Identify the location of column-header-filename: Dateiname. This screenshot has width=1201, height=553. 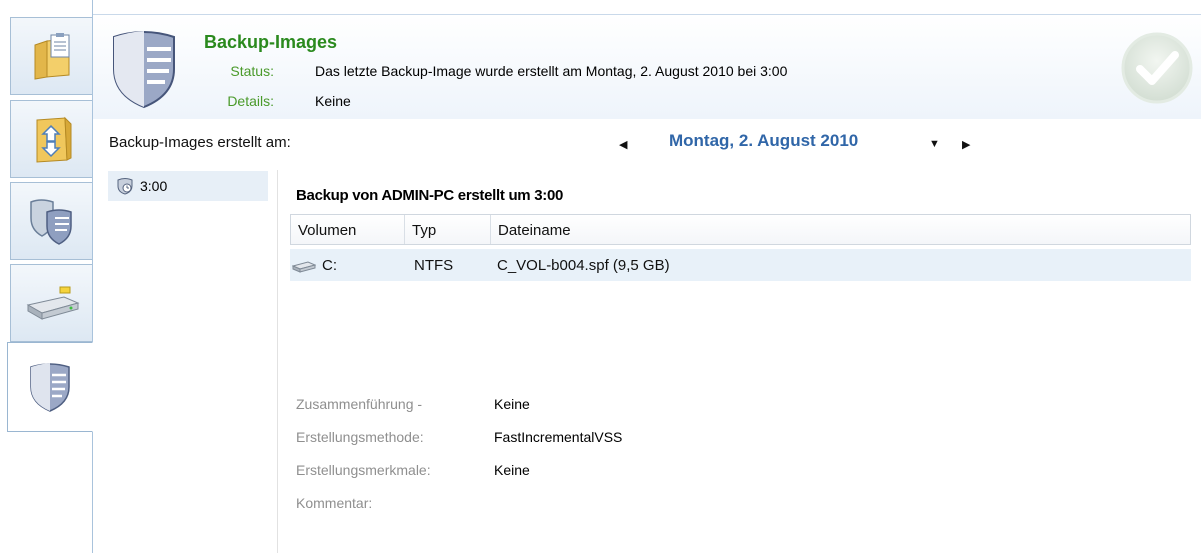
(840, 229).